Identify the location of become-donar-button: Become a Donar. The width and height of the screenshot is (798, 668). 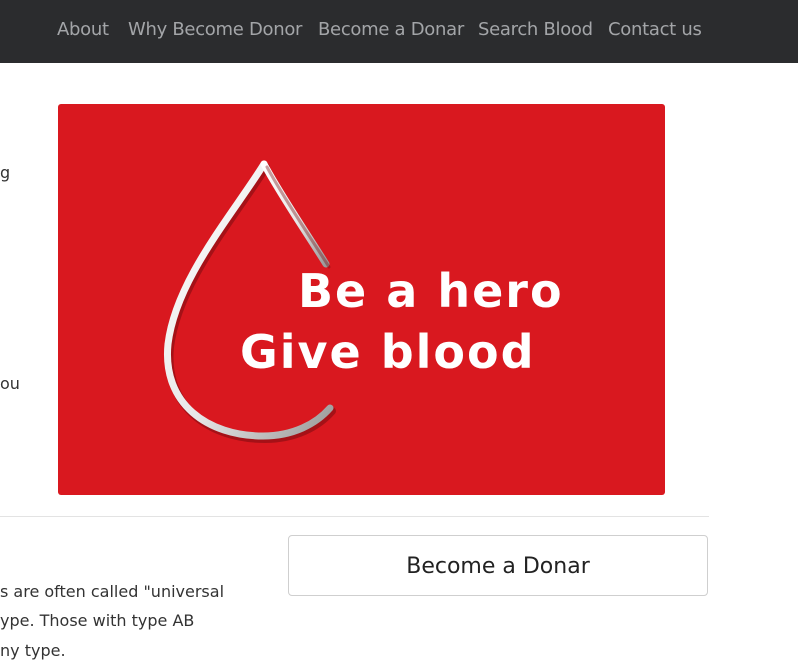
(498, 565).